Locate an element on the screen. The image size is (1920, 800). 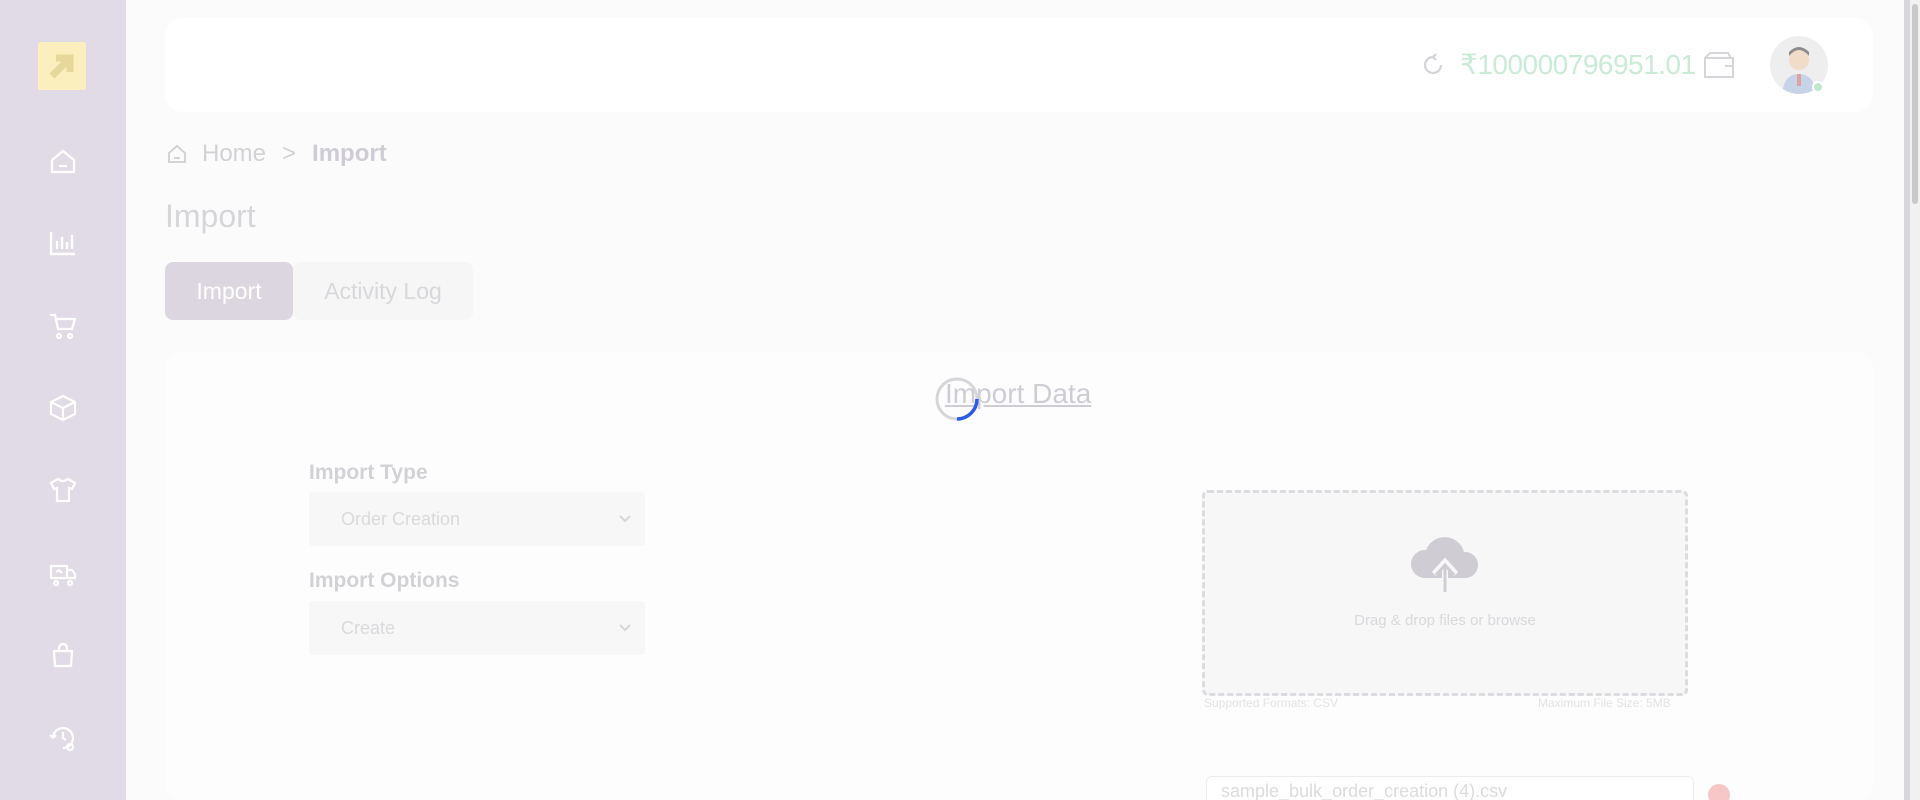
tshirt-icon is located at coordinates (63, 490).